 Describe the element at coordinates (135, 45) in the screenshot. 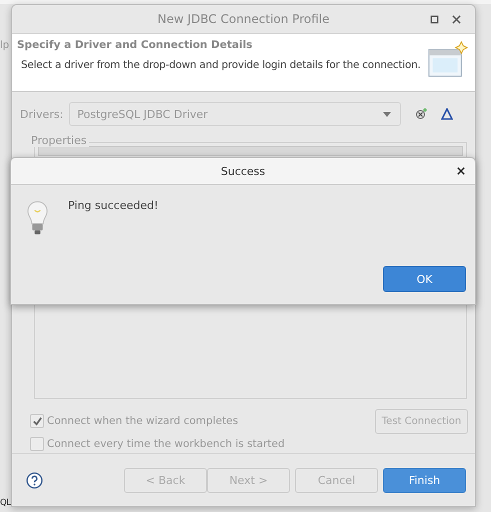

I see `page-heading: Specify a Driver and Connection Details` at that location.